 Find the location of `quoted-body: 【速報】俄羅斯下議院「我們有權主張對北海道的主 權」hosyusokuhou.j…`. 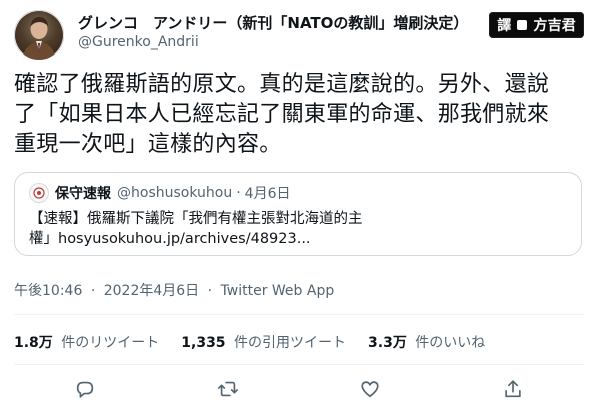

quoted-body: 【速報】俄羅斯下議院「我們有權主張對北海道的主 權」hosyusokuhou.j… is located at coordinates (298, 229).